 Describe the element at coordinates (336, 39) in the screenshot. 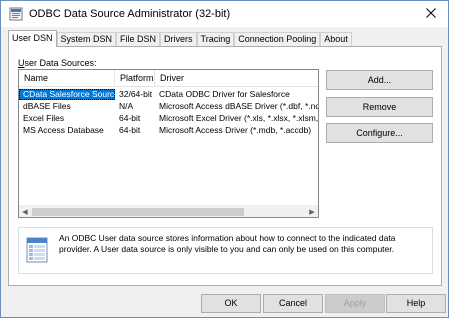

I see `tab-about: About` at that location.